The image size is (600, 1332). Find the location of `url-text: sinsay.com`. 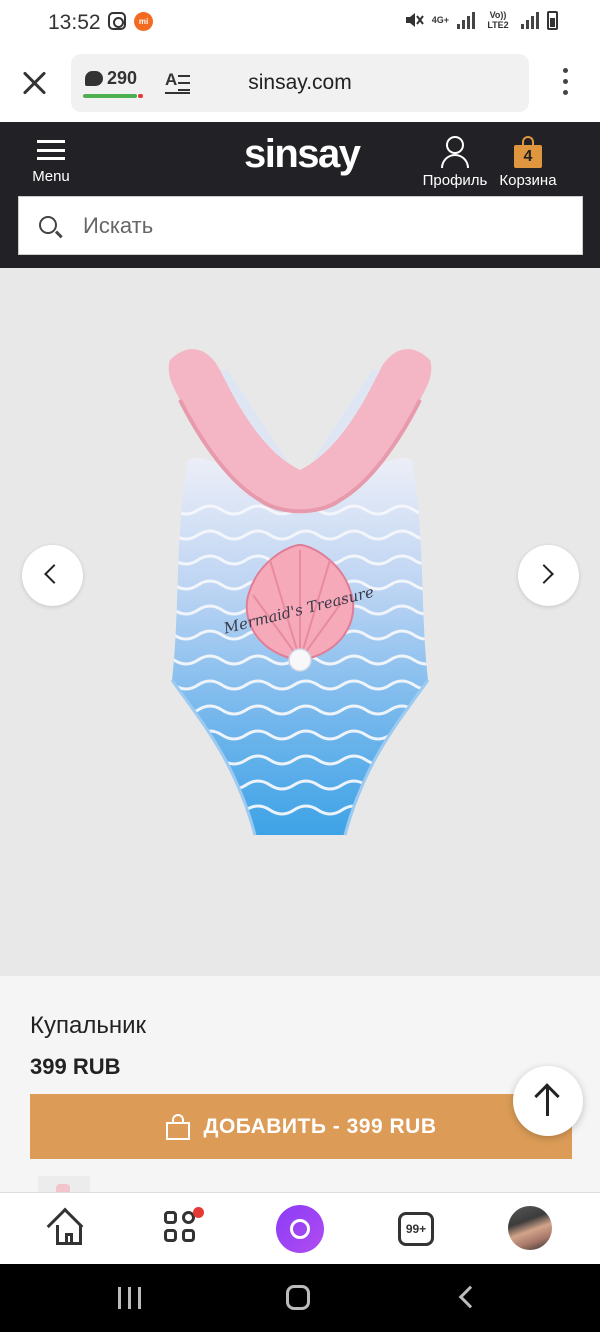

url-text: sinsay.com is located at coordinates (300, 82).